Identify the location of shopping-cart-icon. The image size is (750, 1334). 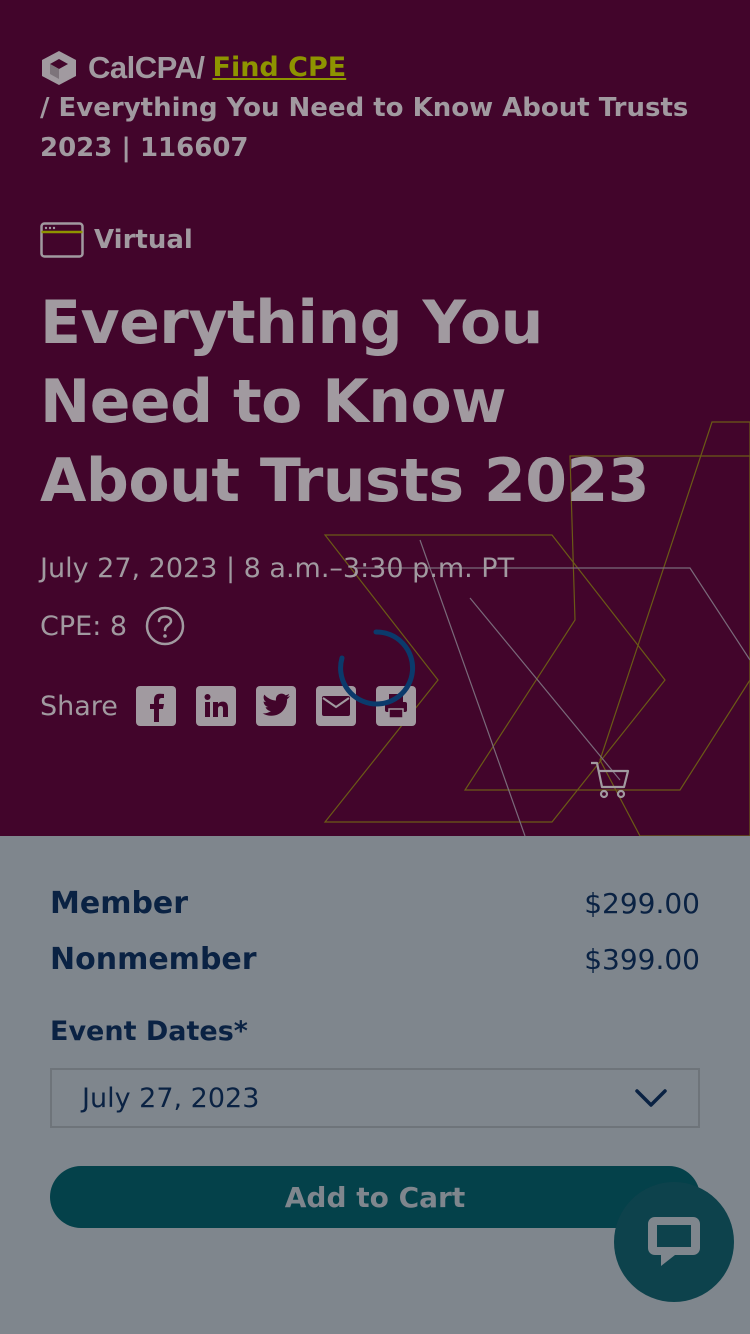
(610, 780).